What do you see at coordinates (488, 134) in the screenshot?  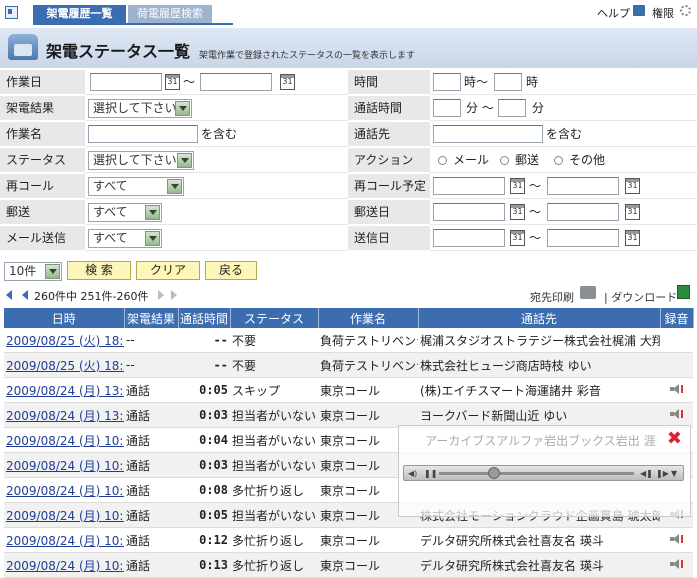 I see `call-target-input` at bounding box center [488, 134].